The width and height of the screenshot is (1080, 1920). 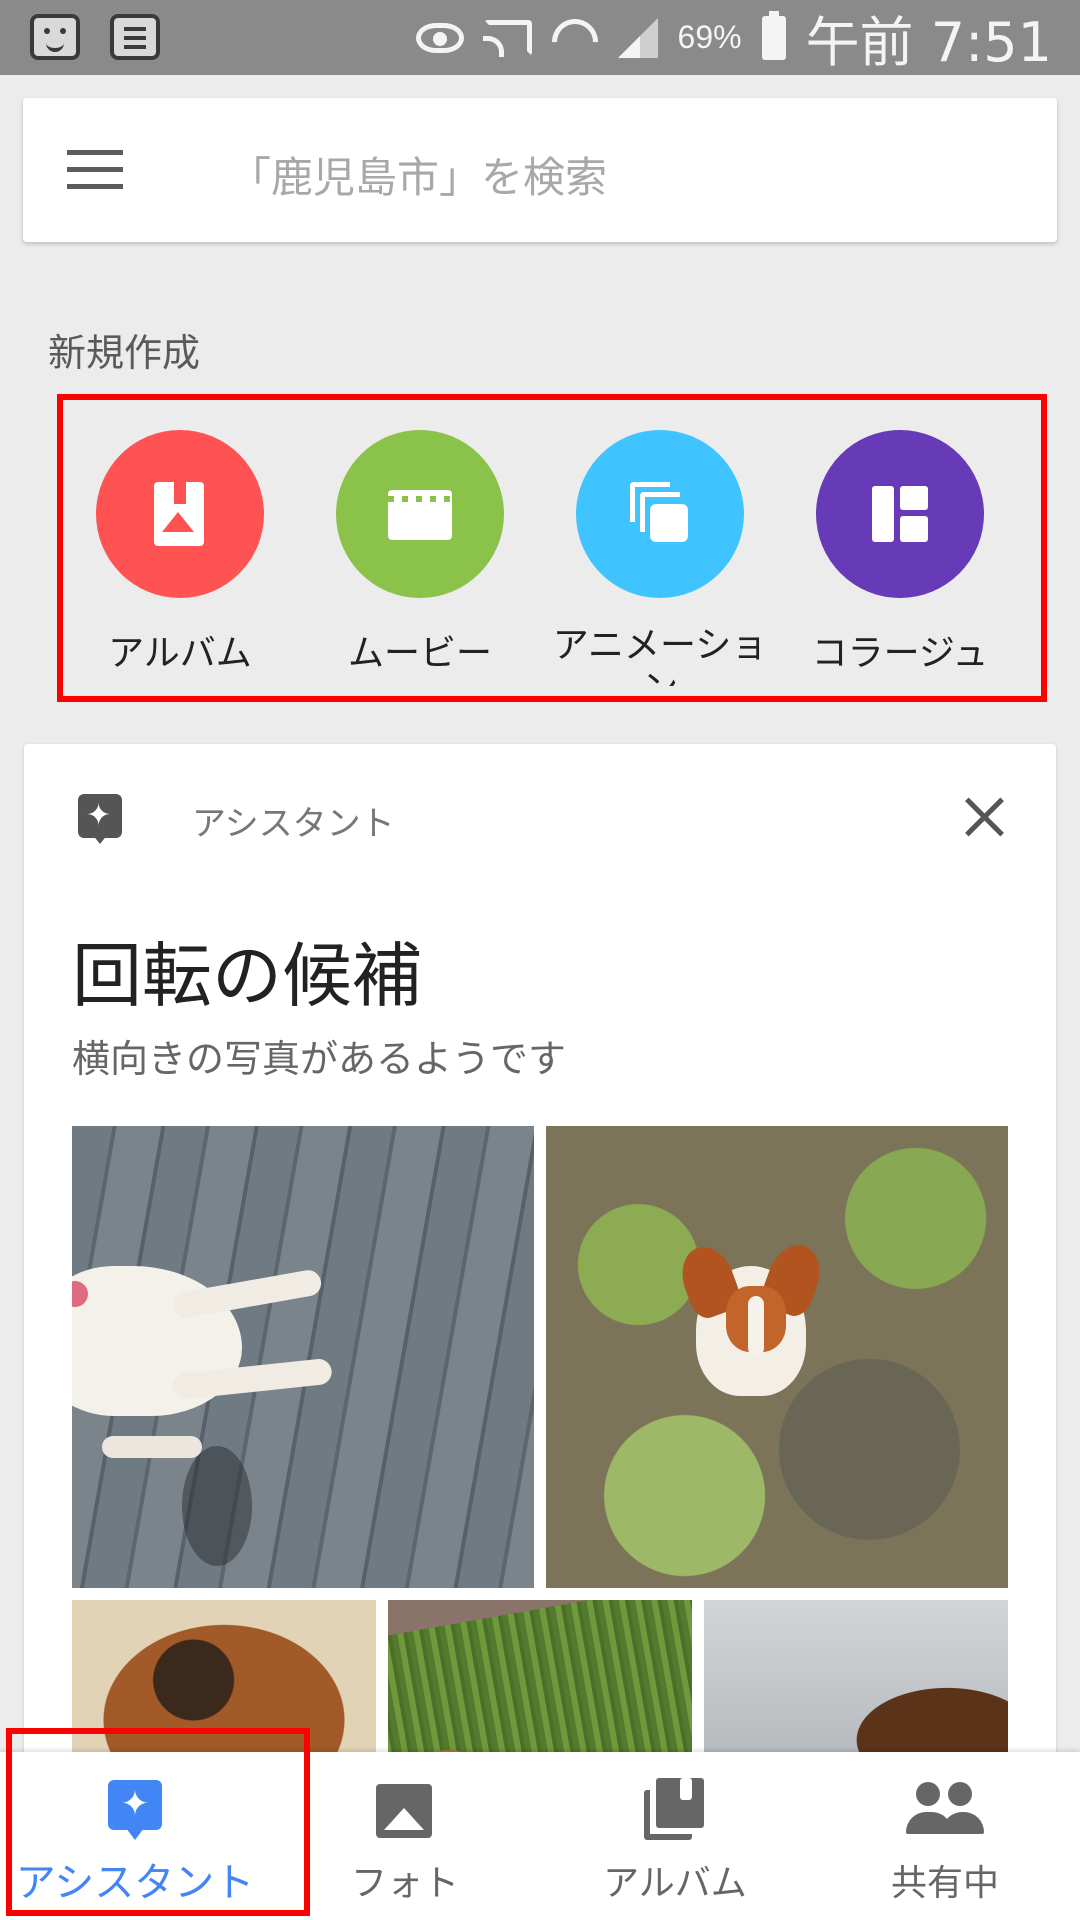 I want to click on create-album-button: アルバム, so click(x=180, y=555).